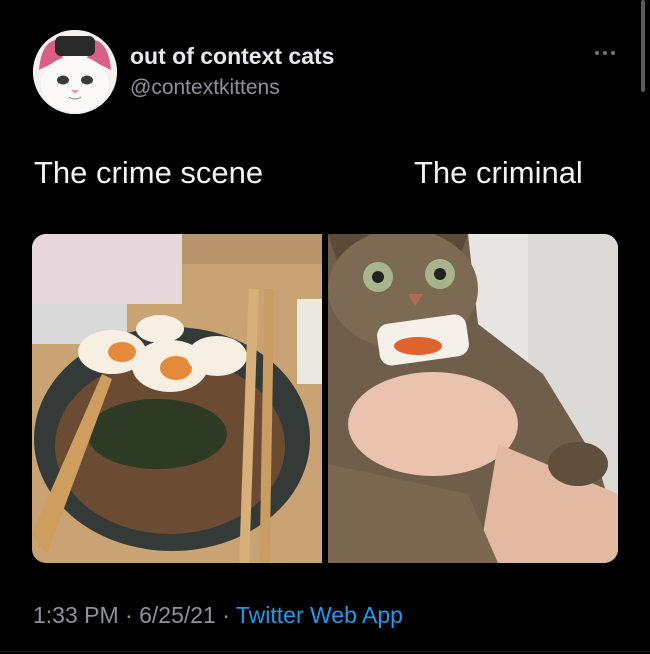 The width and height of the screenshot is (650, 654). What do you see at coordinates (319, 615) in the screenshot?
I see `source-app-link: Twitter Web App` at bounding box center [319, 615].